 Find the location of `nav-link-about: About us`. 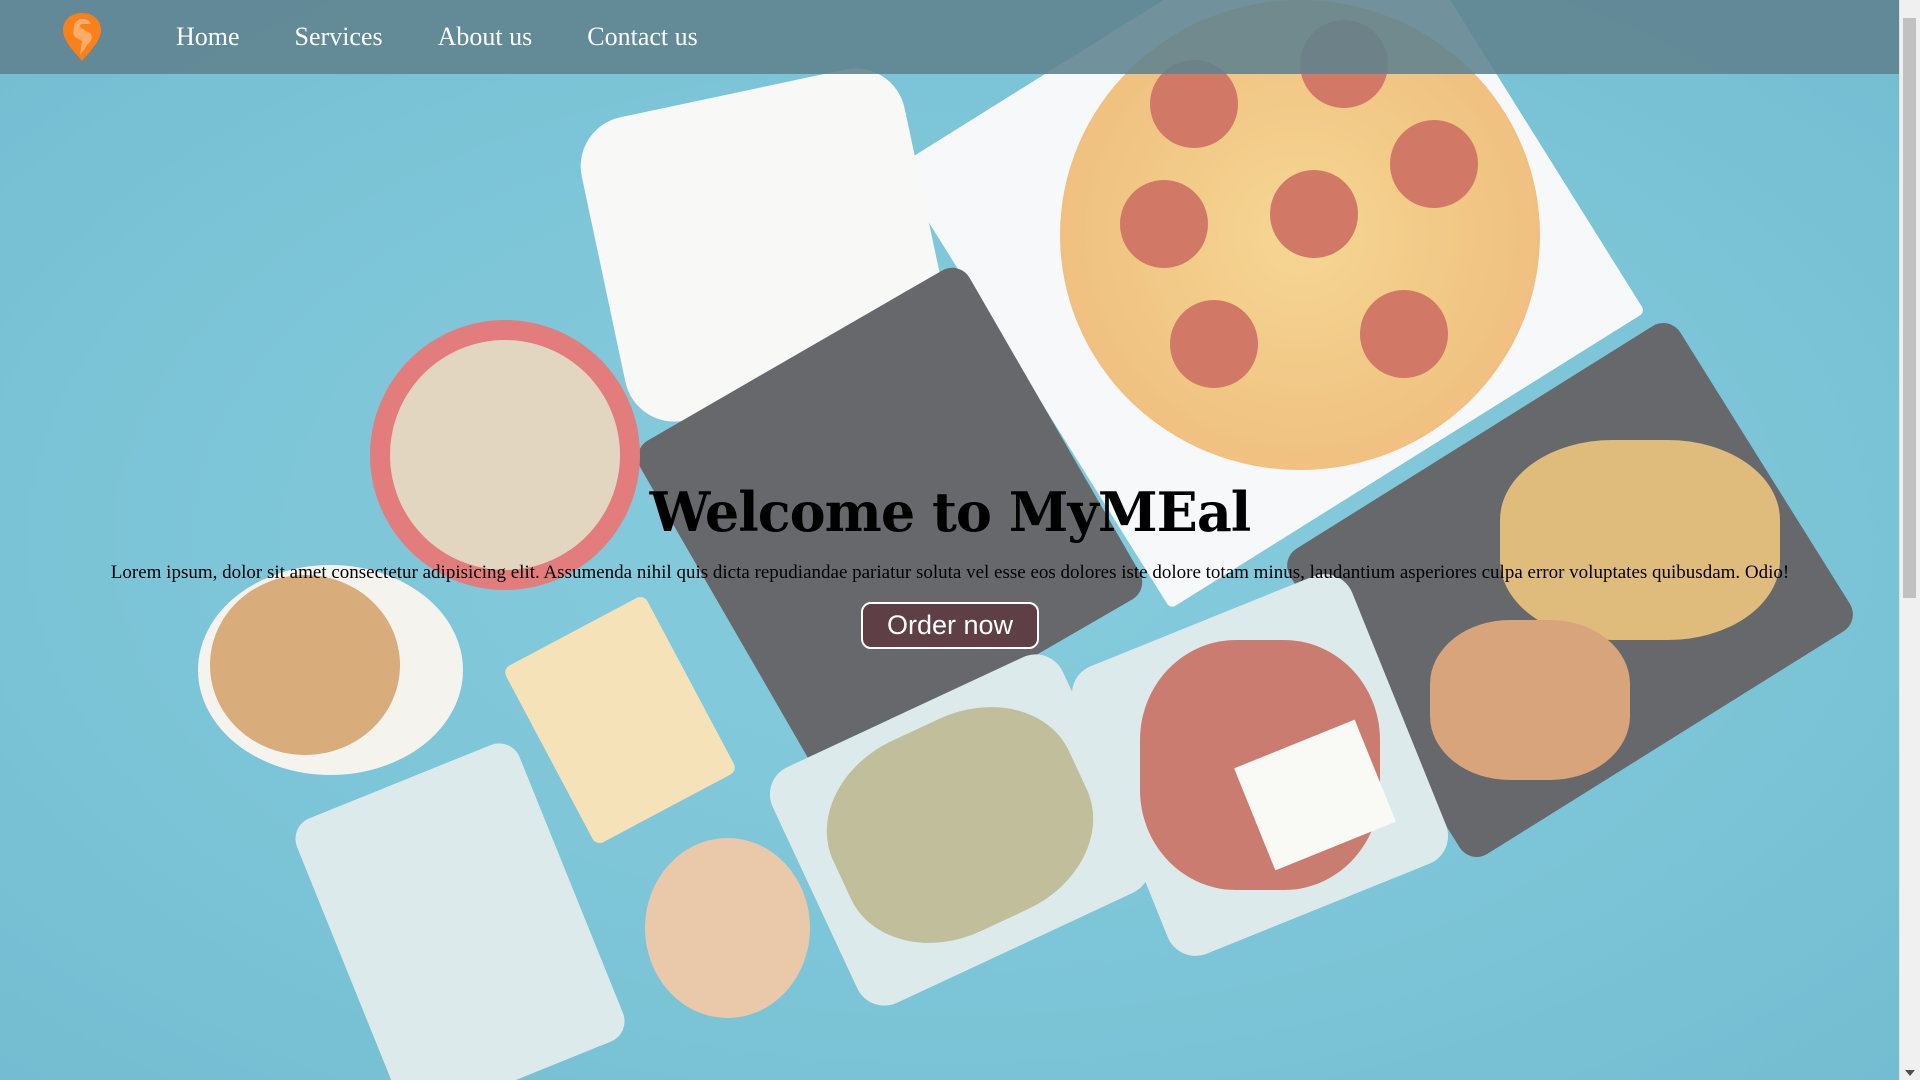

nav-link-about: About us is located at coordinates (485, 36).